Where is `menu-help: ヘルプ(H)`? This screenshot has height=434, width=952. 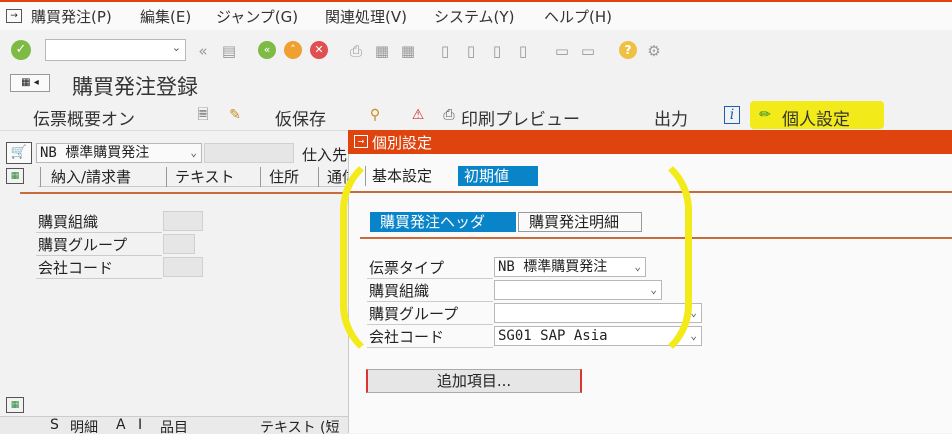 menu-help: ヘルプ(H) is located at coordinates (578, 16).